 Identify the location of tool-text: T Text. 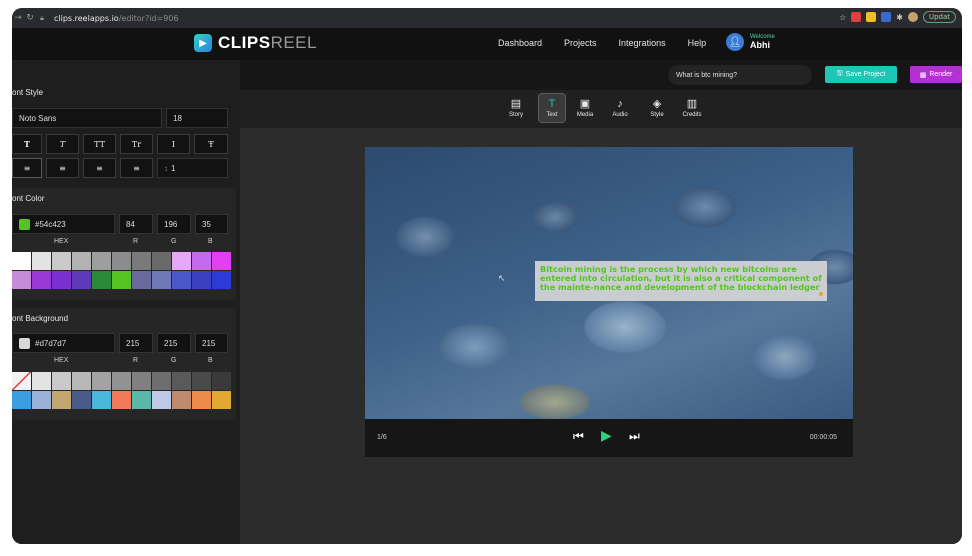
(552, 108).